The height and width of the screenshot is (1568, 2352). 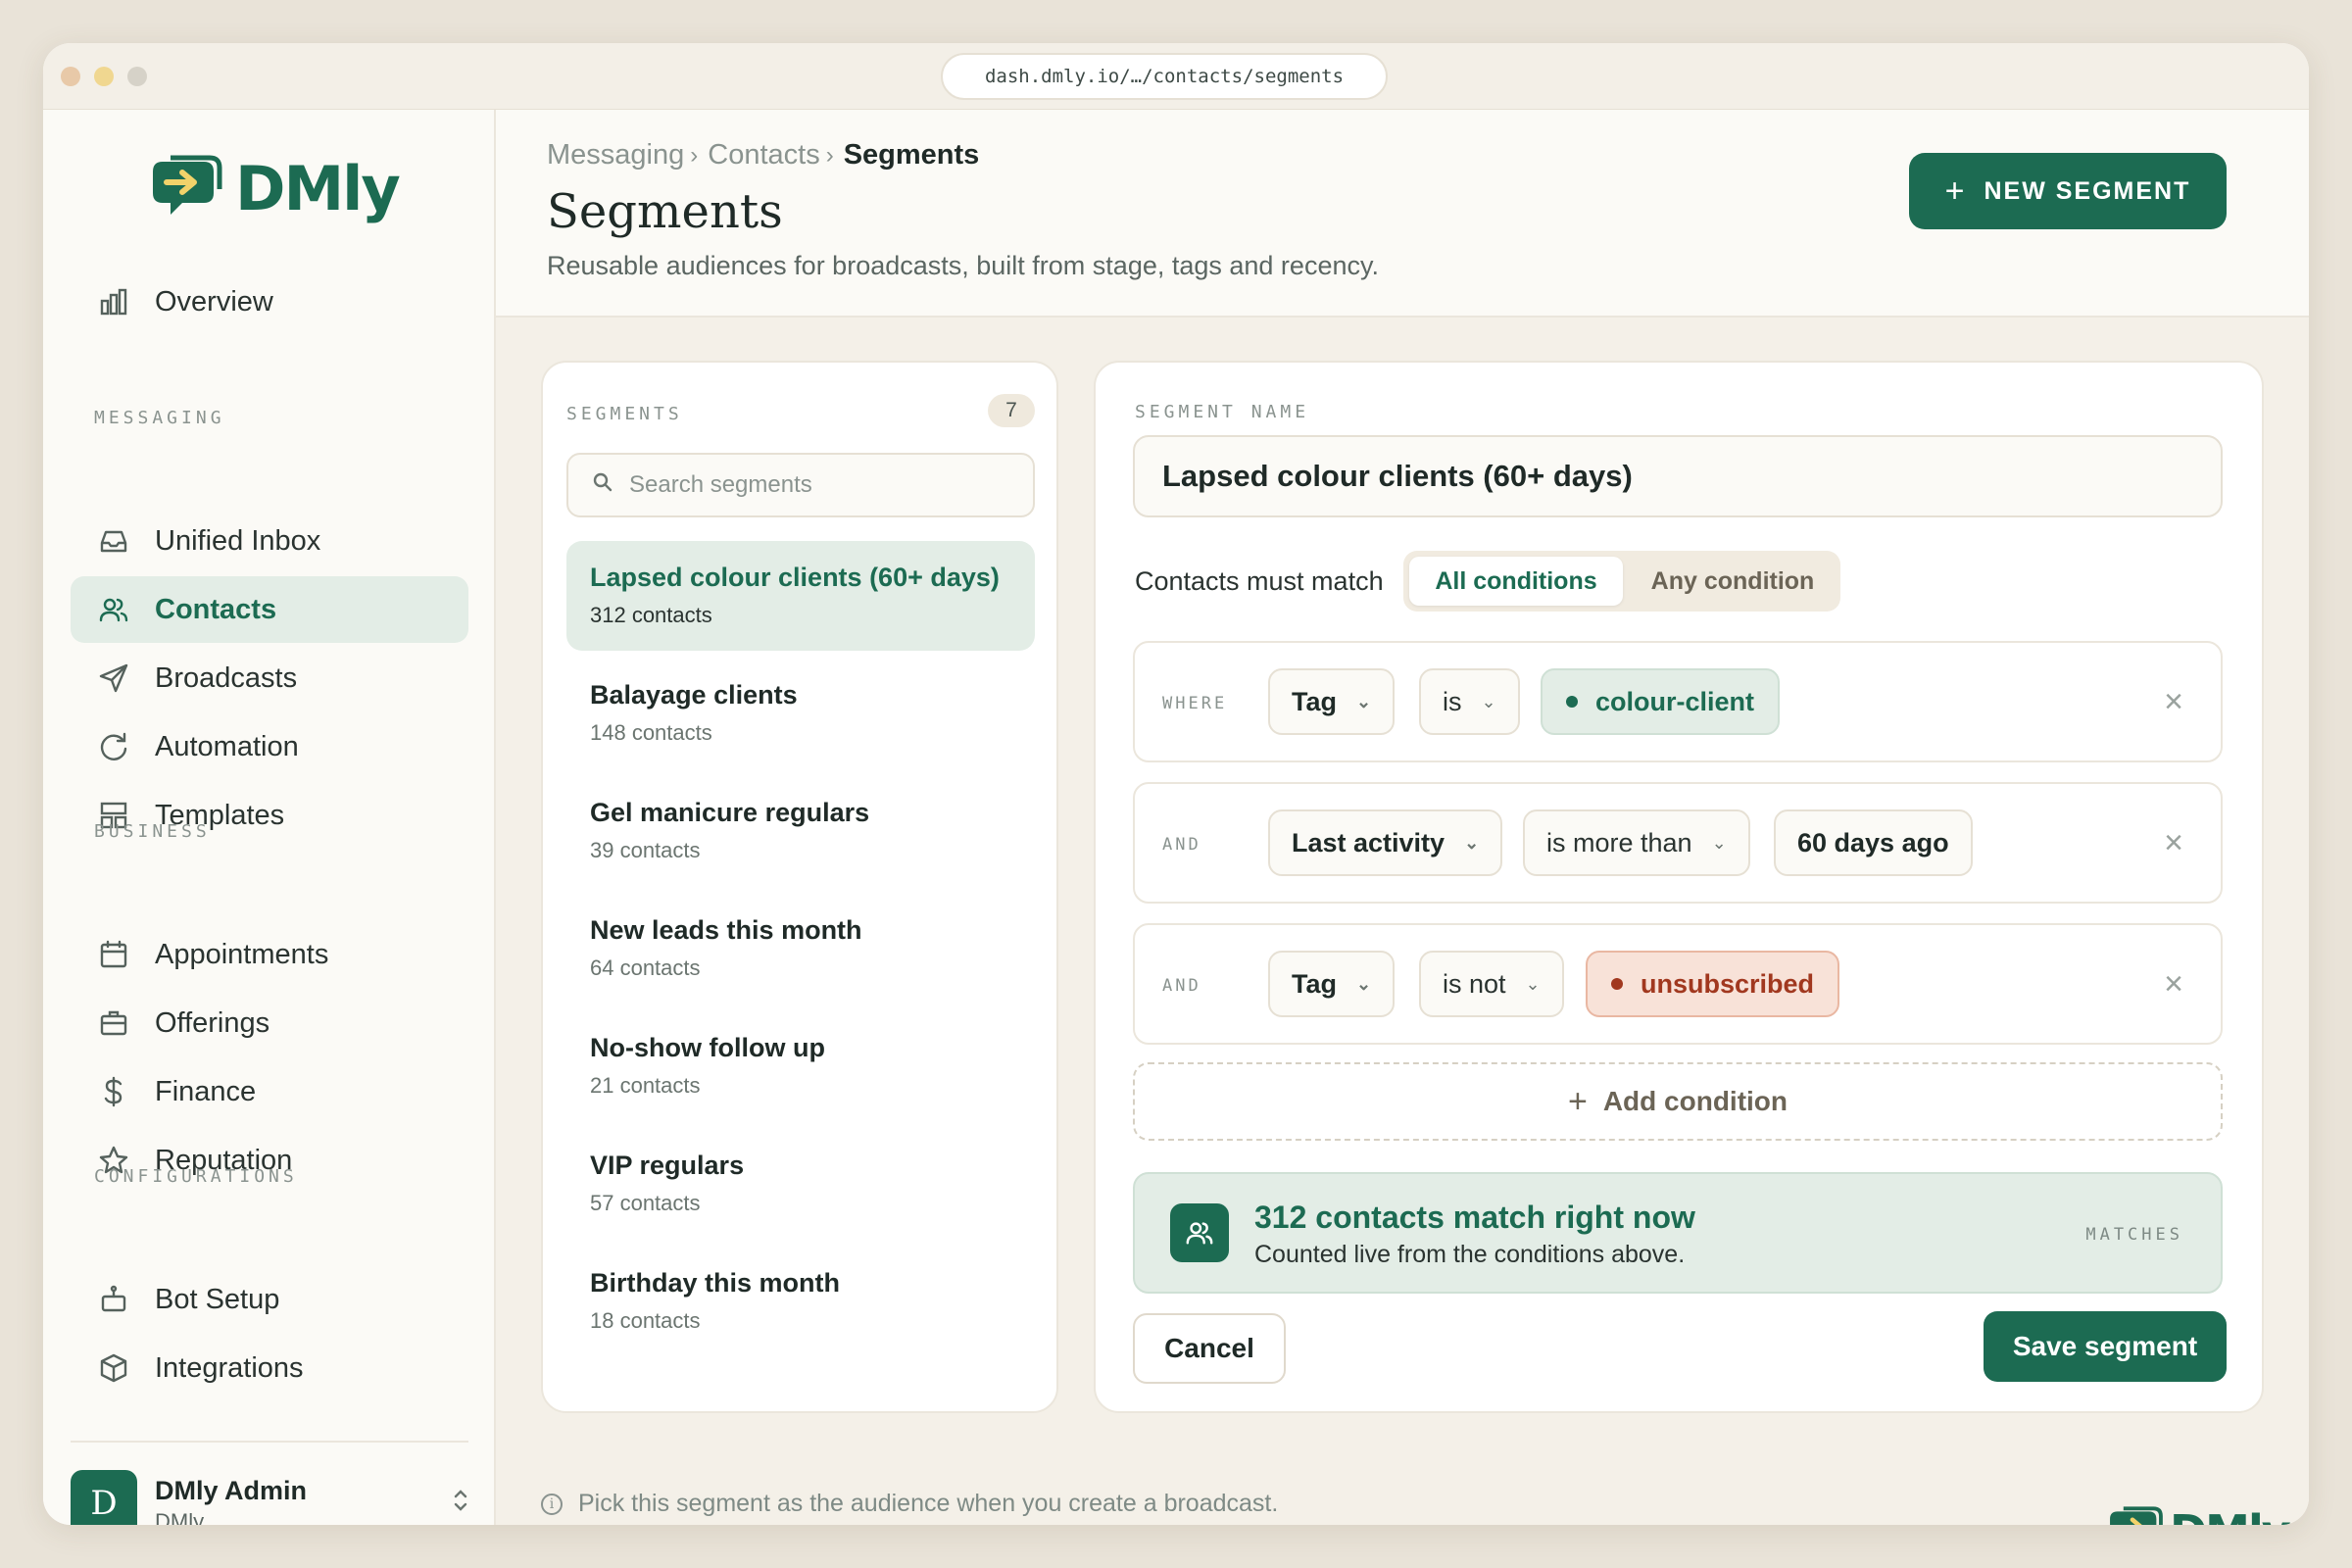 What do you see at coordinates (1470, 1254) in the screenshot?
I see `matches-subtitle: Counted live from the conditions above.` at bounding box center [1470, 1254].